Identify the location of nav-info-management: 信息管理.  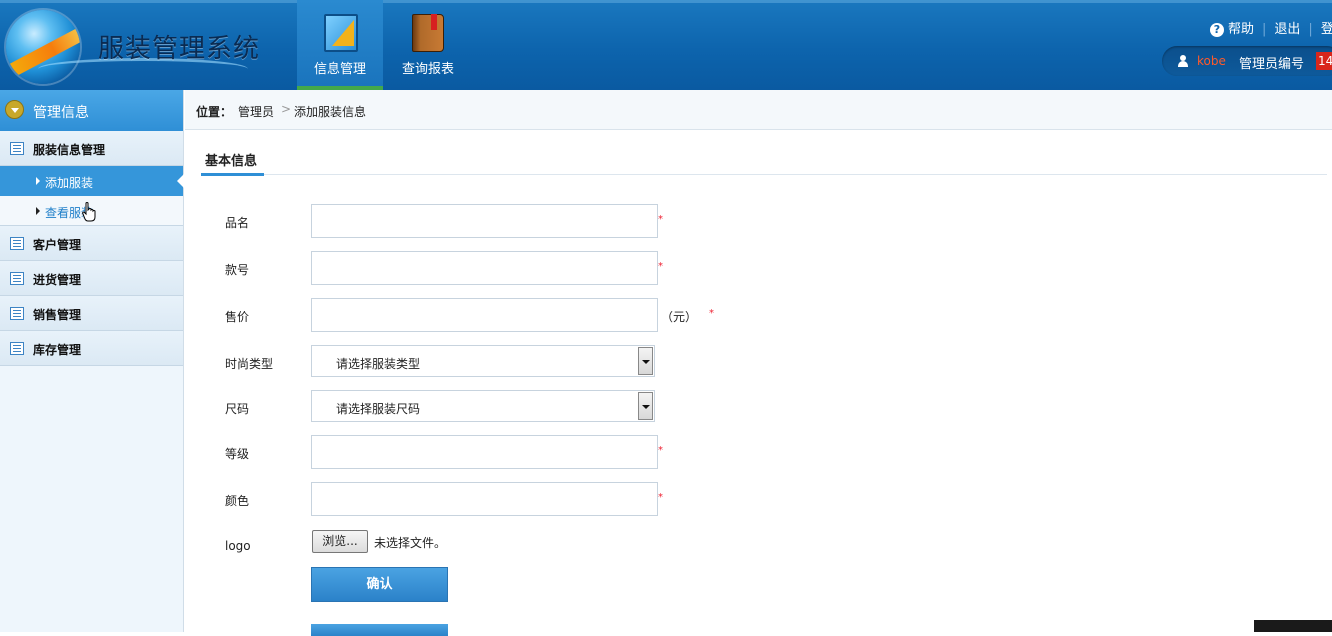
(340, 45).